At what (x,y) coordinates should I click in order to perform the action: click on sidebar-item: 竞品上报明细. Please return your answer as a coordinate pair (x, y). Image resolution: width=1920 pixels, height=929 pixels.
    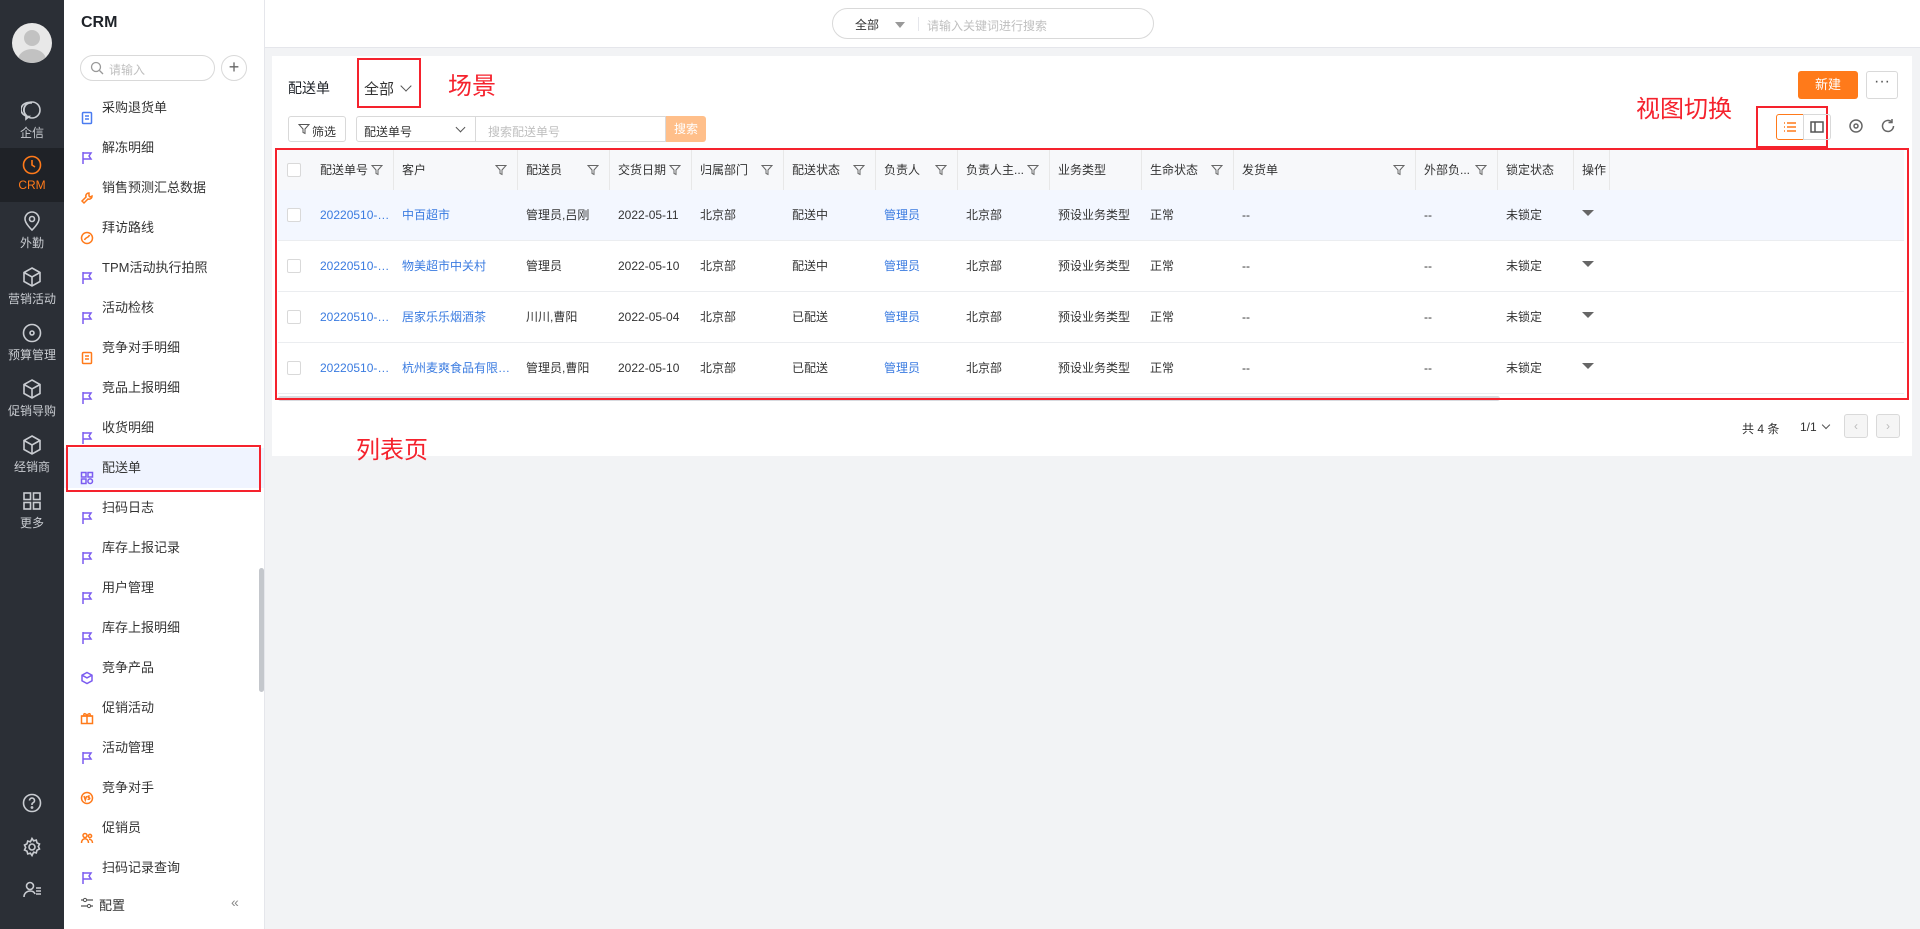
    Looking at the image, I should click on (164, 388).